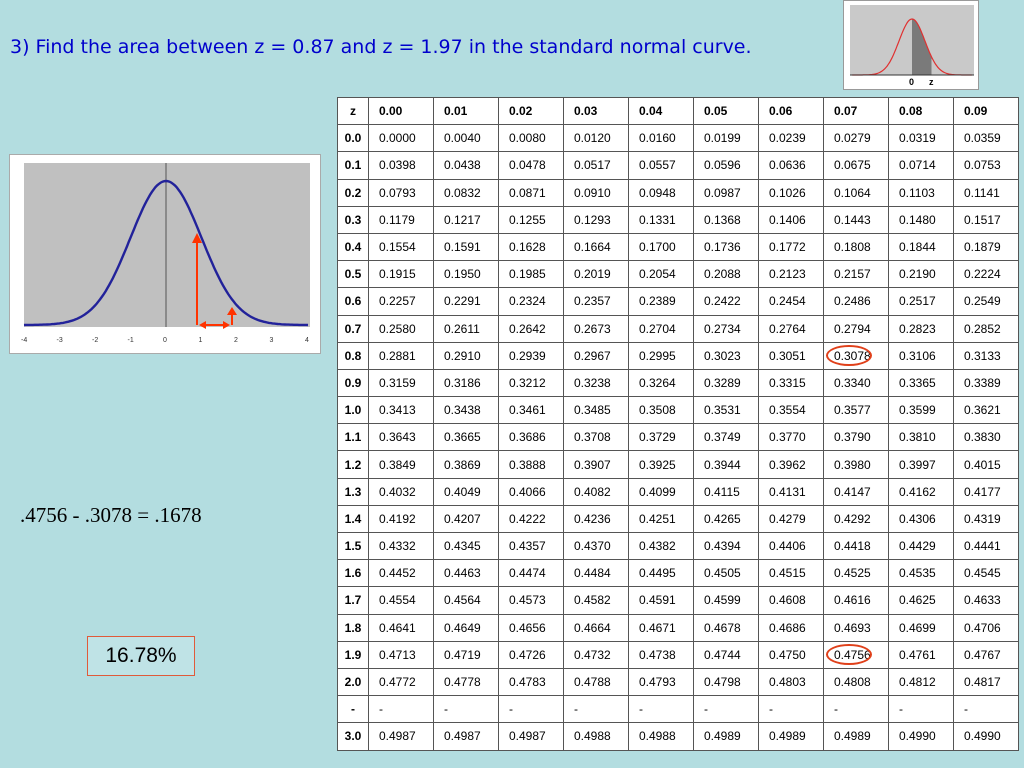 The image size is (1024, 768). Describe the element at coordinates (401, 464) in the screenshot. I see `z-table-cell: 0.3849` at that location.